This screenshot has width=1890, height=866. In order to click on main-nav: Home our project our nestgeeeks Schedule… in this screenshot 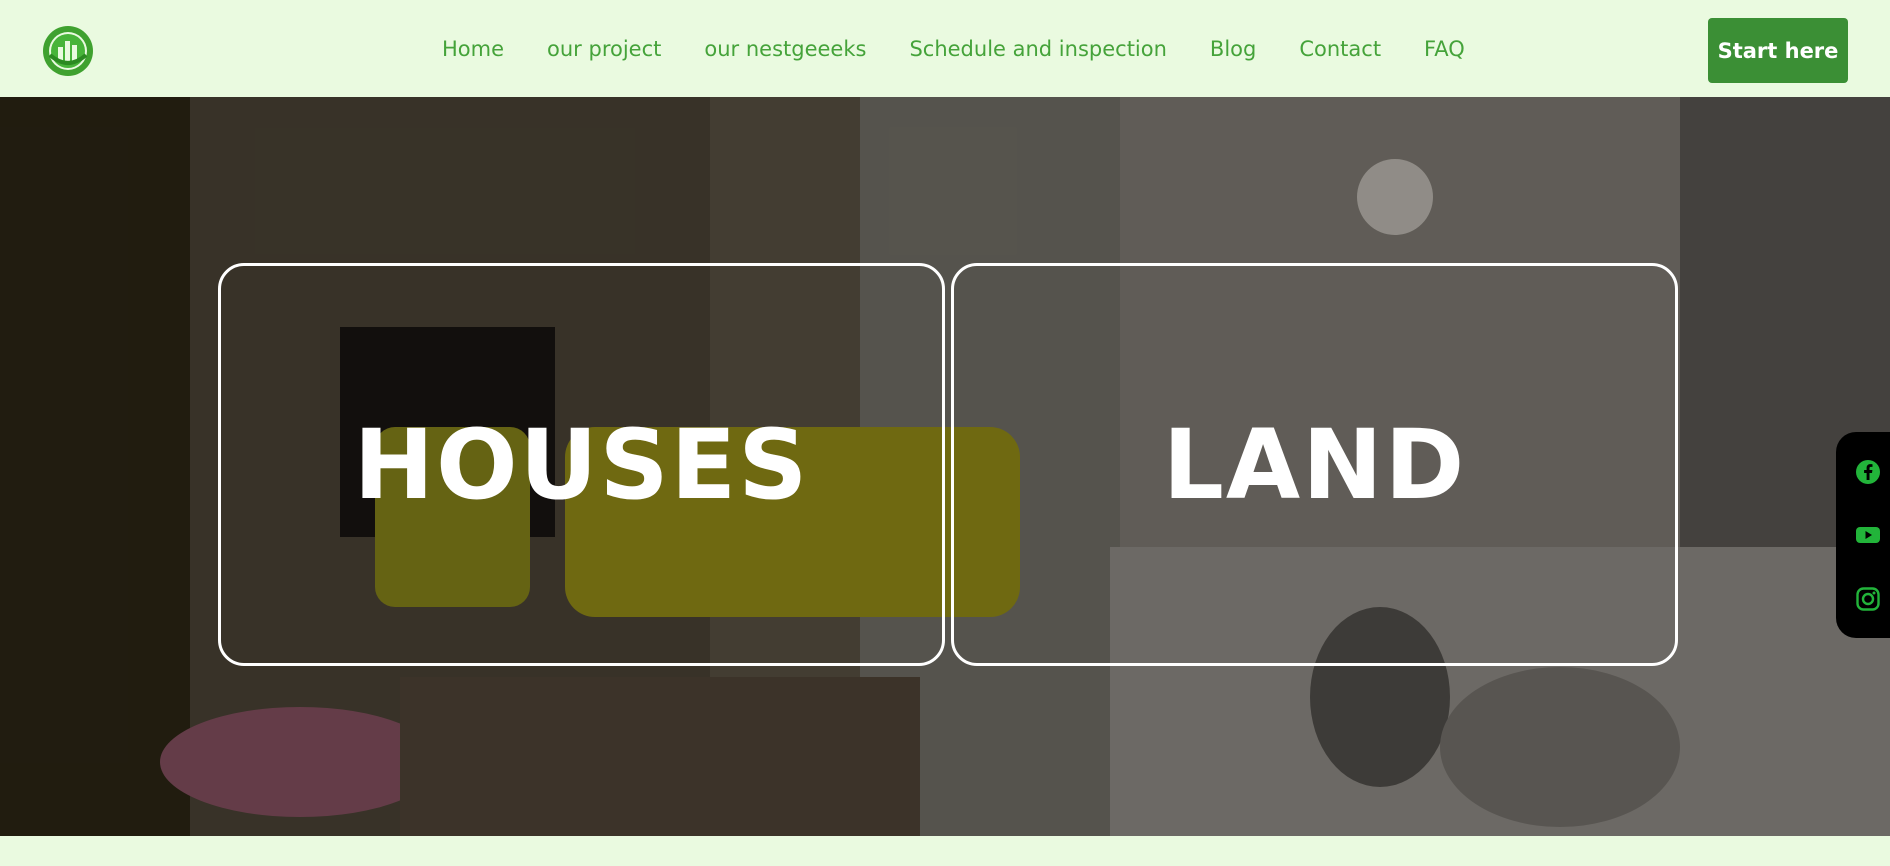, I will do `click(953, 48)`.